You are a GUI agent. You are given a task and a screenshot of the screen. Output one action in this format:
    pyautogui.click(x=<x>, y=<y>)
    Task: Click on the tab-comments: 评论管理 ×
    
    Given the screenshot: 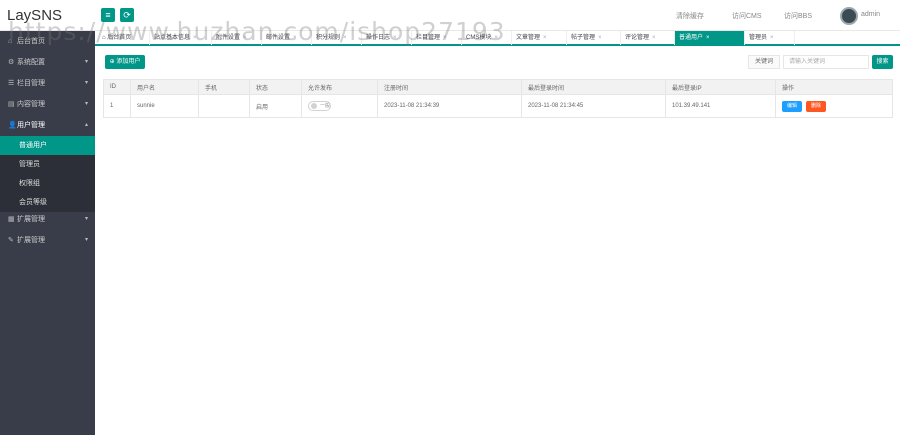 What is the action you would take?
    pyautogui.click(x=648, y=38)
    